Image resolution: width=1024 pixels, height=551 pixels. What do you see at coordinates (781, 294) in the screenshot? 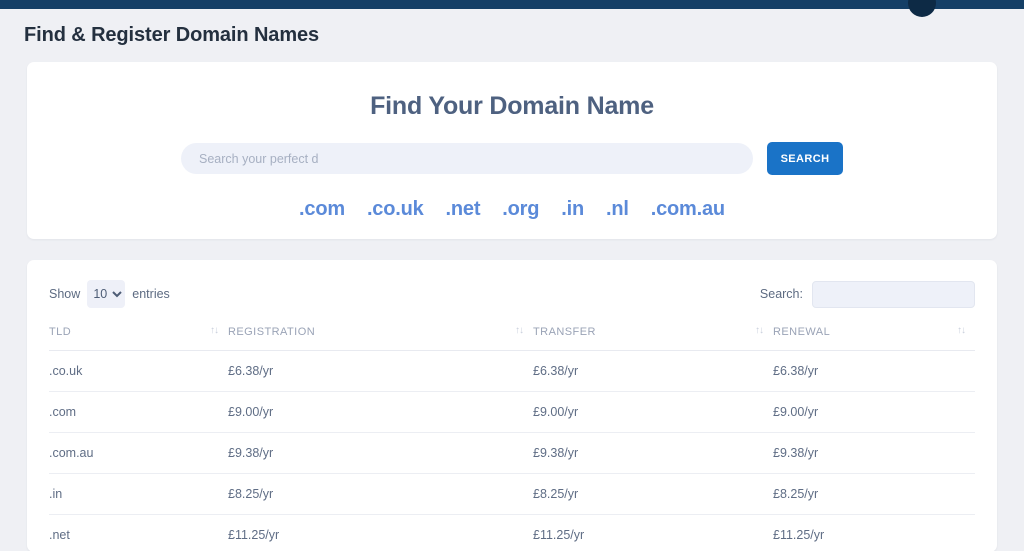
I see `table-search-label: Search:` at bounding box center [781, 294].